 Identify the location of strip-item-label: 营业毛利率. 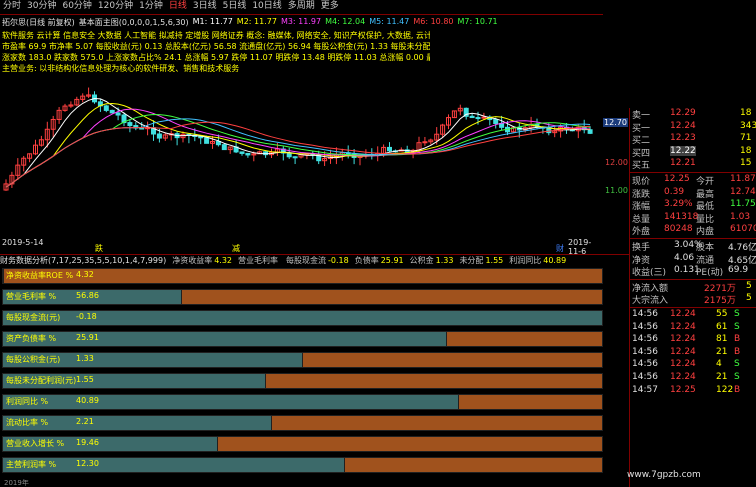
(258, 260).